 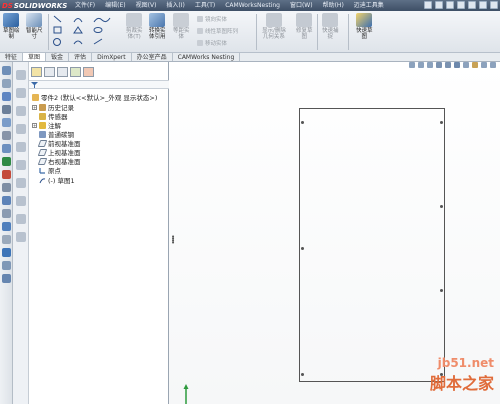 I want to click on smart-dimension-button: 智能尺 寸, so click(x=34, y=26).